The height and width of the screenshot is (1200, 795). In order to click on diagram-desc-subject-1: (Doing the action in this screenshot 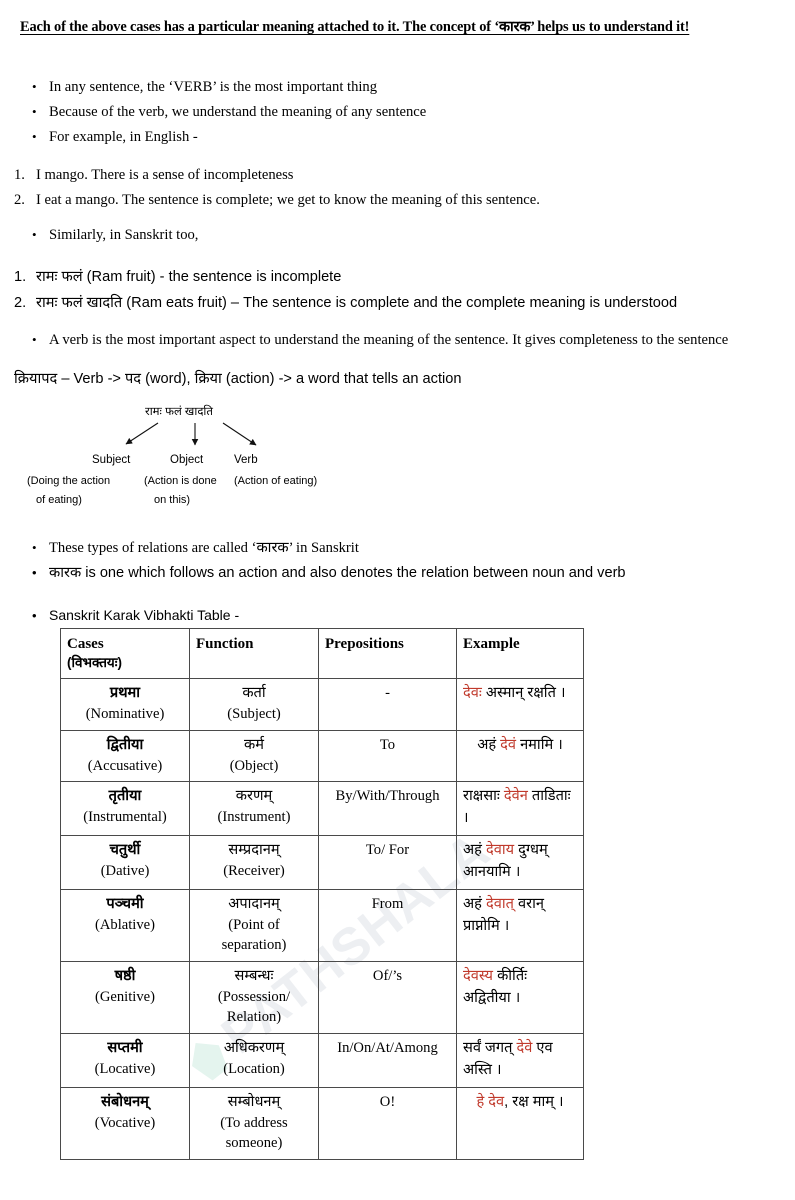, I will do `click(69, 481)`.